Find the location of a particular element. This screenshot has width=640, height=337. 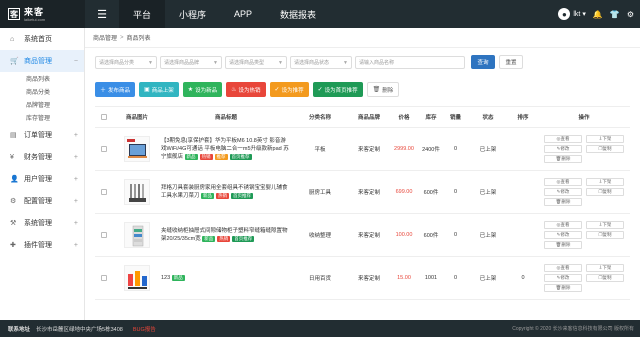

product-tag: 首页推荐 is located at coordinates (242, 195).